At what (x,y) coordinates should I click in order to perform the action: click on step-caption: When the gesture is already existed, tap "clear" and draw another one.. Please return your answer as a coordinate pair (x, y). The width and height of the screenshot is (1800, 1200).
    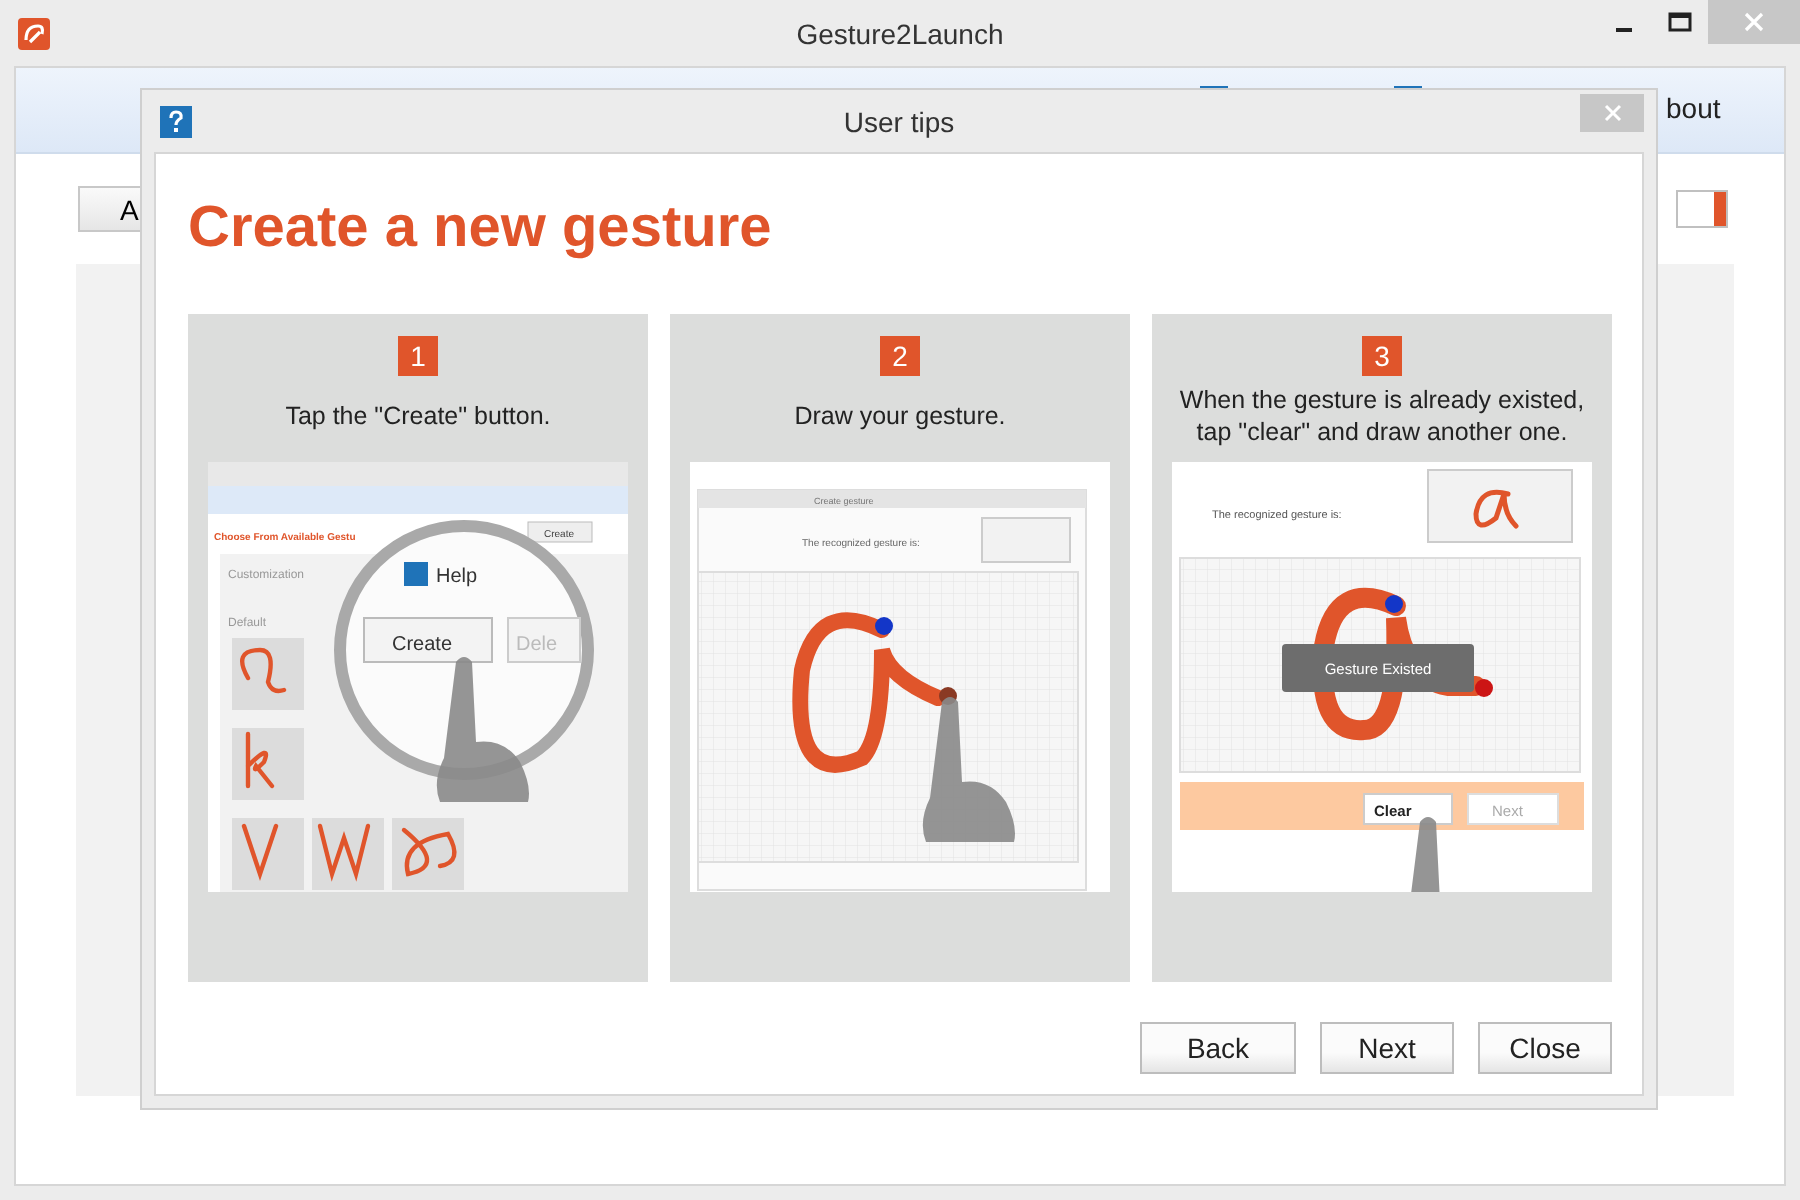
    Looking at the image, I should click on (1382, 416).